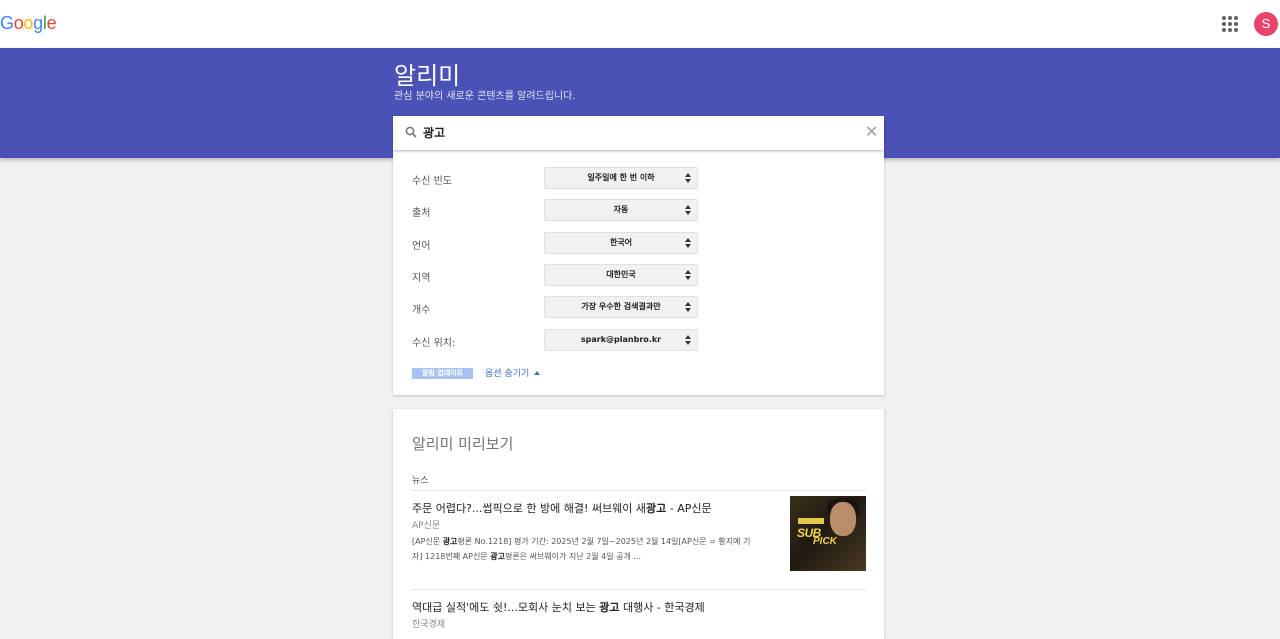 This screenshot has width=1280, height=639. I want to click on region-select: 대한민국, so click(621, 275).